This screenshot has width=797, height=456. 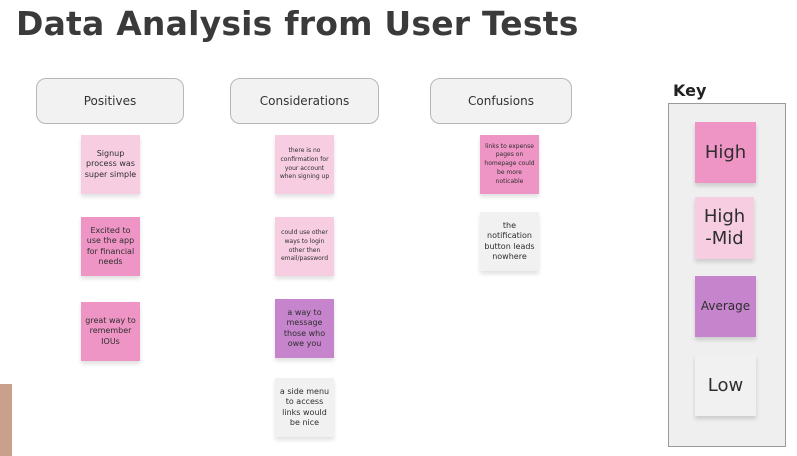 I want to click on sticky-note: a way to message those who owe you, so click(x=304, y=328).